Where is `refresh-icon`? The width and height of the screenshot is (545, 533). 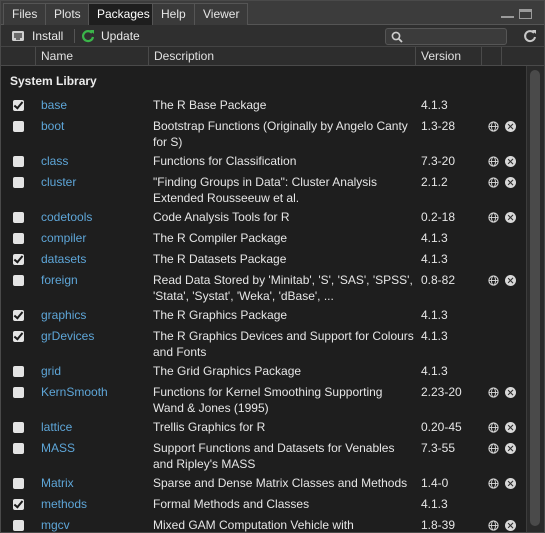 refresh-icon is located at coordinates (530, 36).